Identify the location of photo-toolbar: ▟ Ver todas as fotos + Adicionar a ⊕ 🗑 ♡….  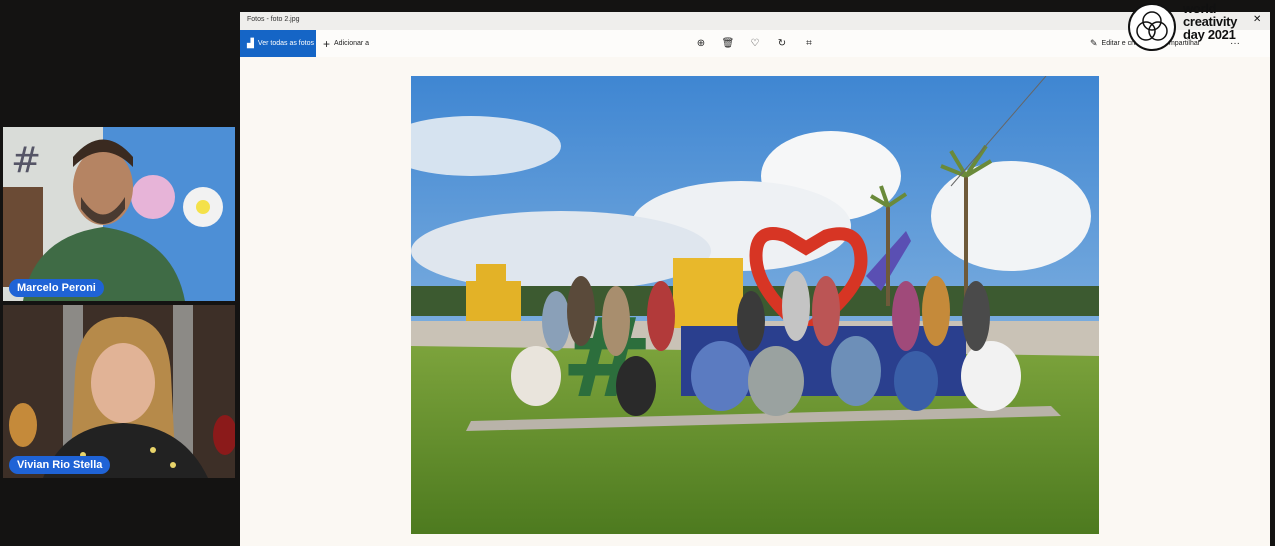
(755, 43).